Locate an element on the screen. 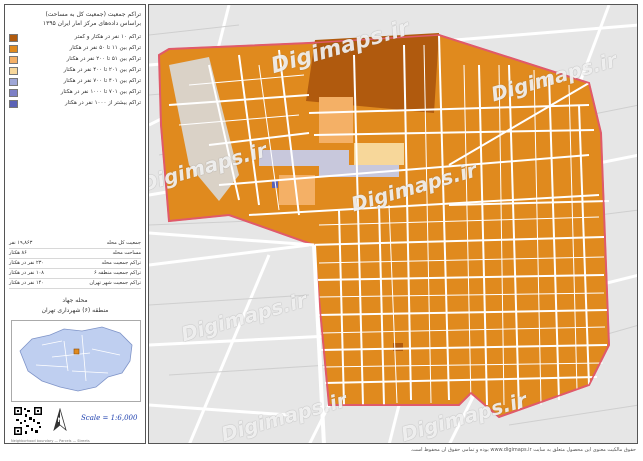  legend-label: تراکم بین ۴۰۱ تا ۷۰۰ نفر در هکتار is located at coordinates (102, 81).